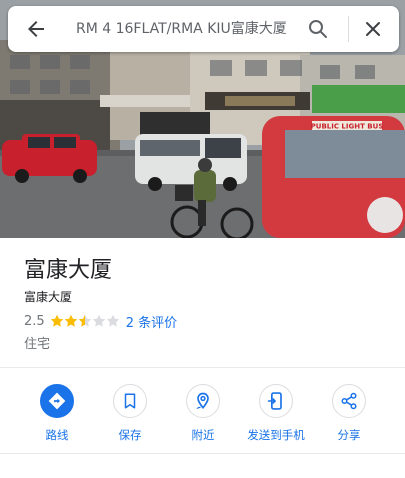 This screenshot has height=478, width=405. I want to click on divider-bottom, so click(202, 453).